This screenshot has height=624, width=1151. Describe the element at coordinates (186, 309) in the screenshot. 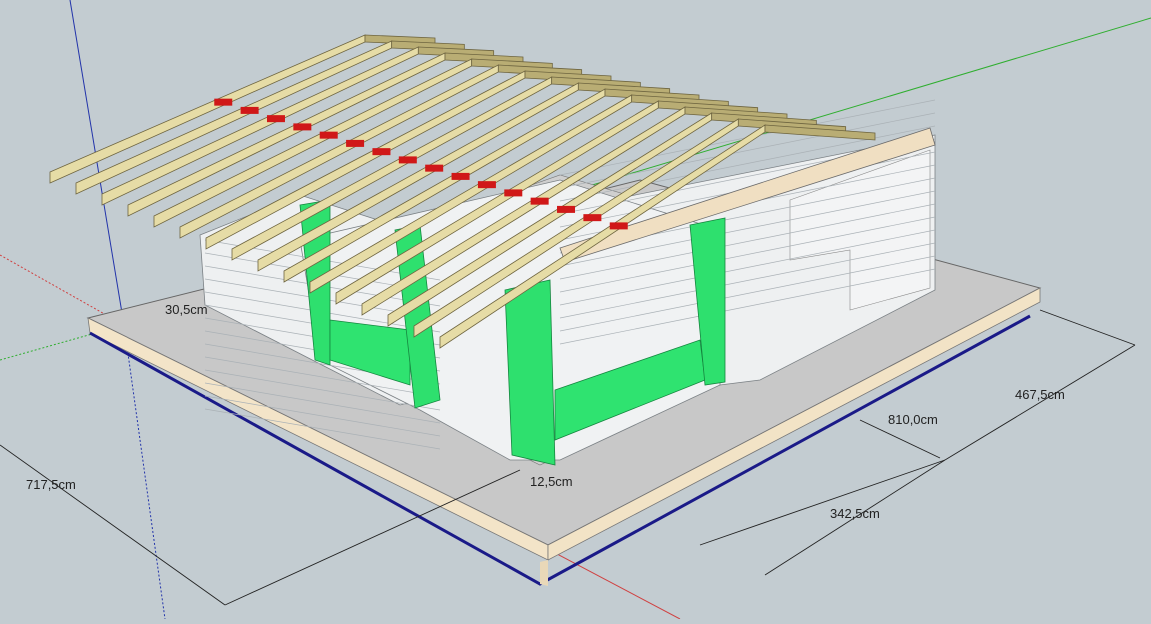

I see `dimension-label-slab: 30,5cm` at that location.